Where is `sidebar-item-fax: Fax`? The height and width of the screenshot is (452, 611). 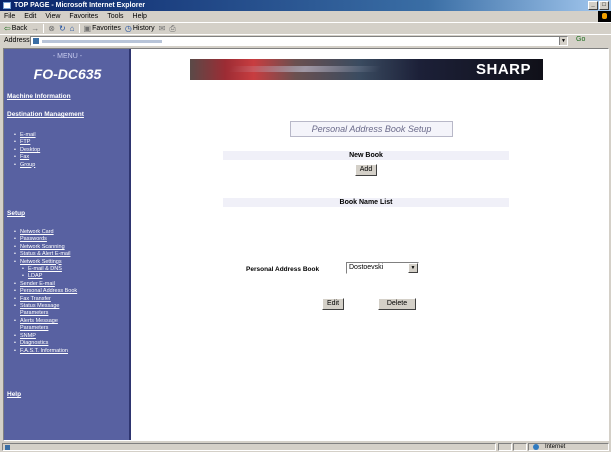 sidebar-item-fax: Fax is located at coordinates (27, 158).